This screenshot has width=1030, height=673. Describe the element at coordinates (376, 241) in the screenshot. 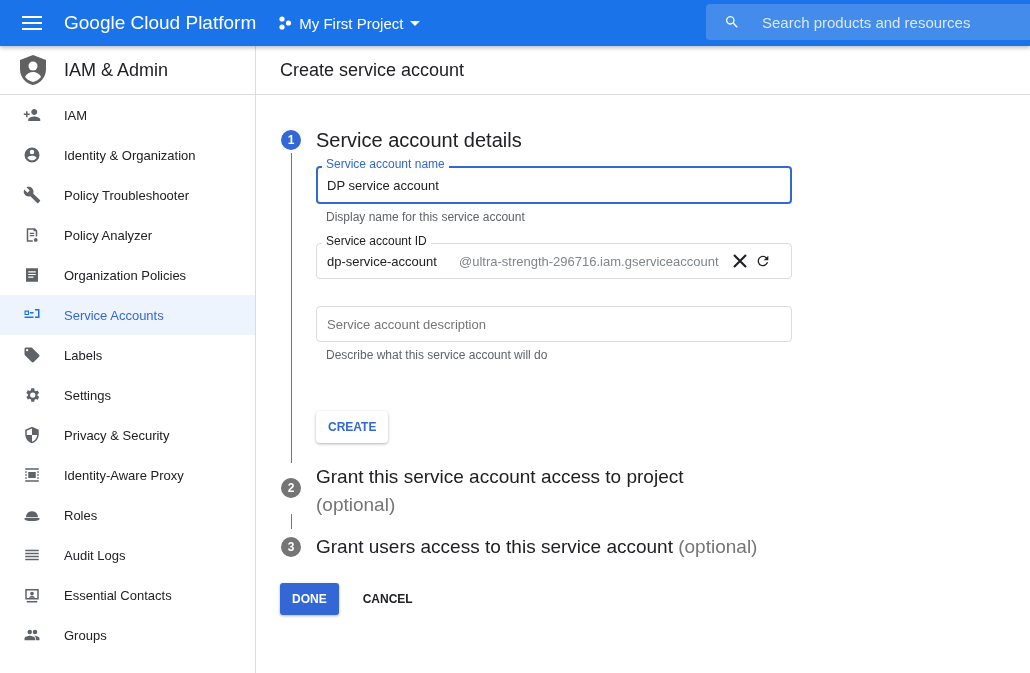

I see `field-label: Service account ID` at that location.